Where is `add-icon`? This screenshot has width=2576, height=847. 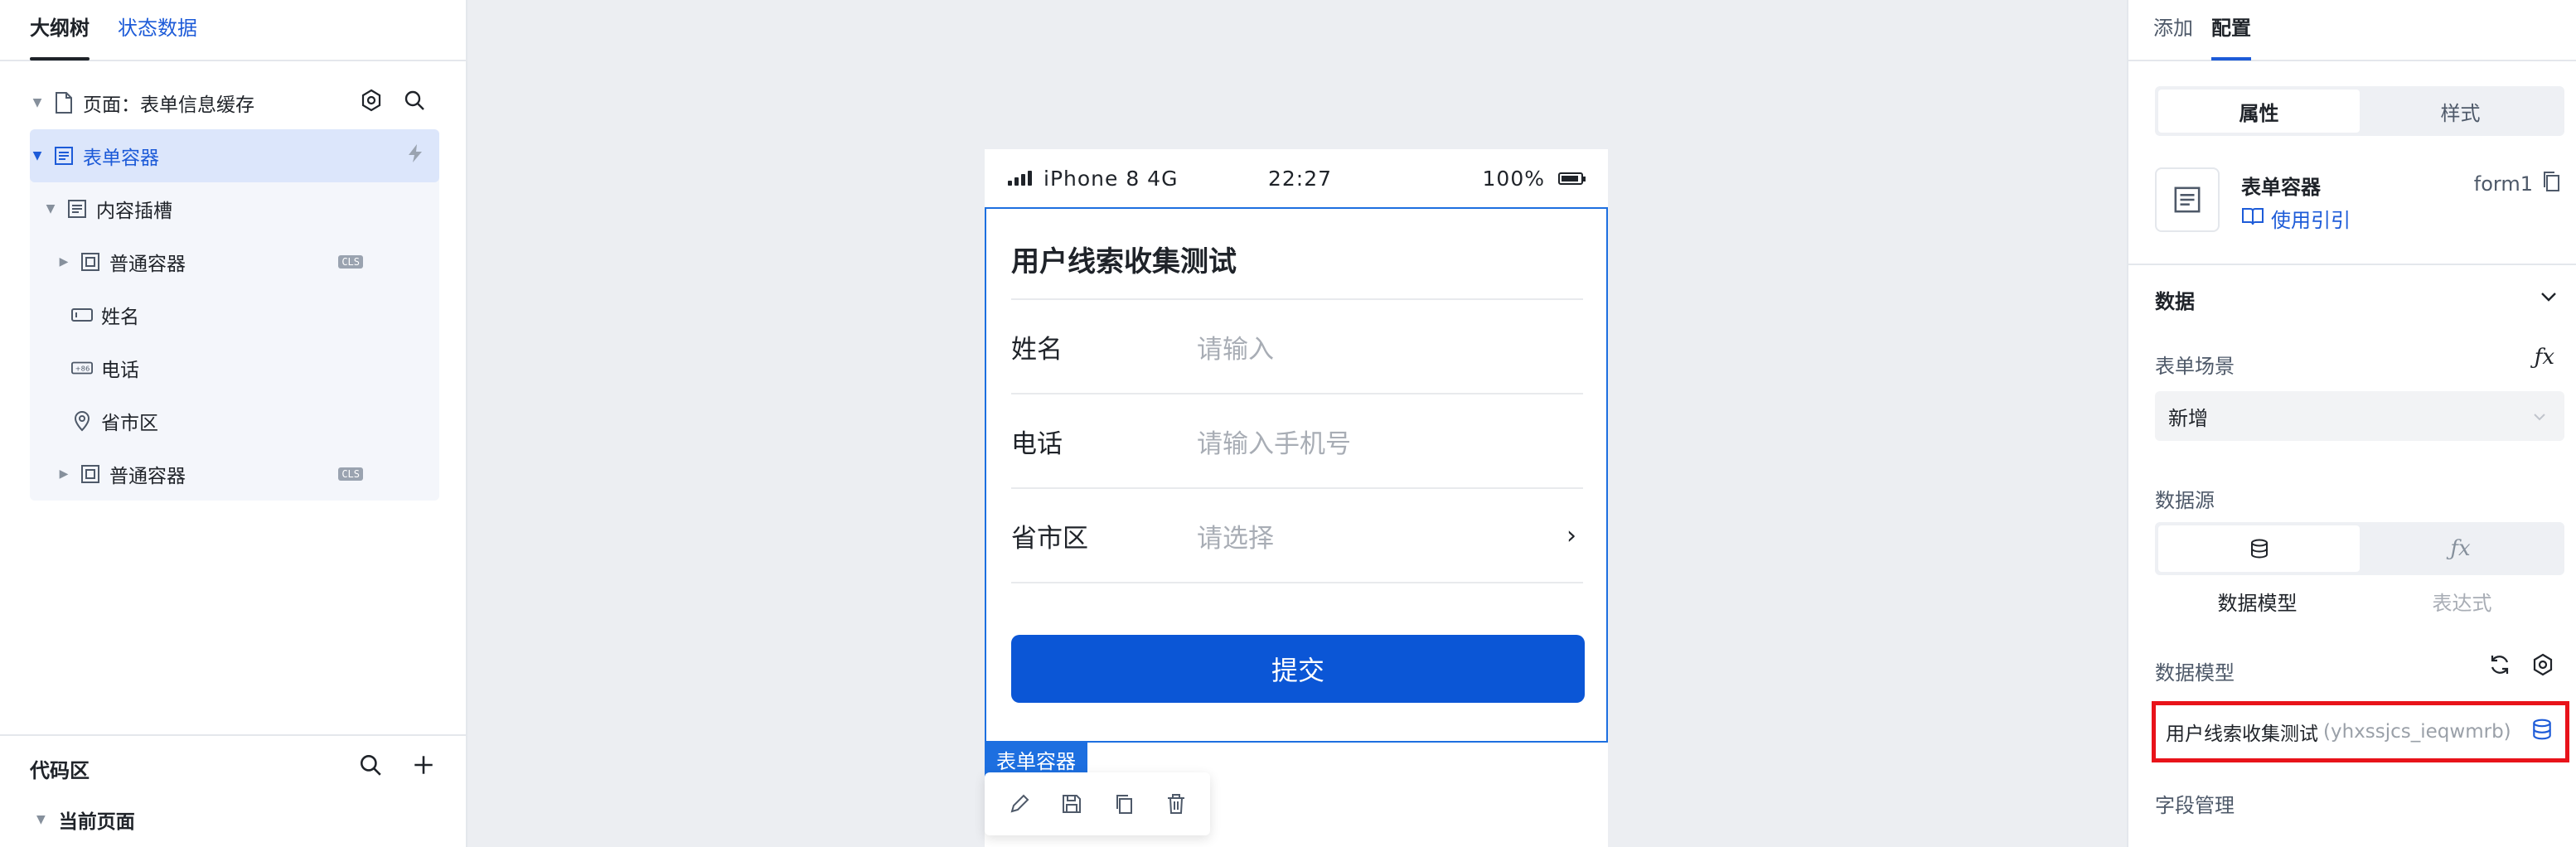 add-icon is located at coordinates (423, 768).